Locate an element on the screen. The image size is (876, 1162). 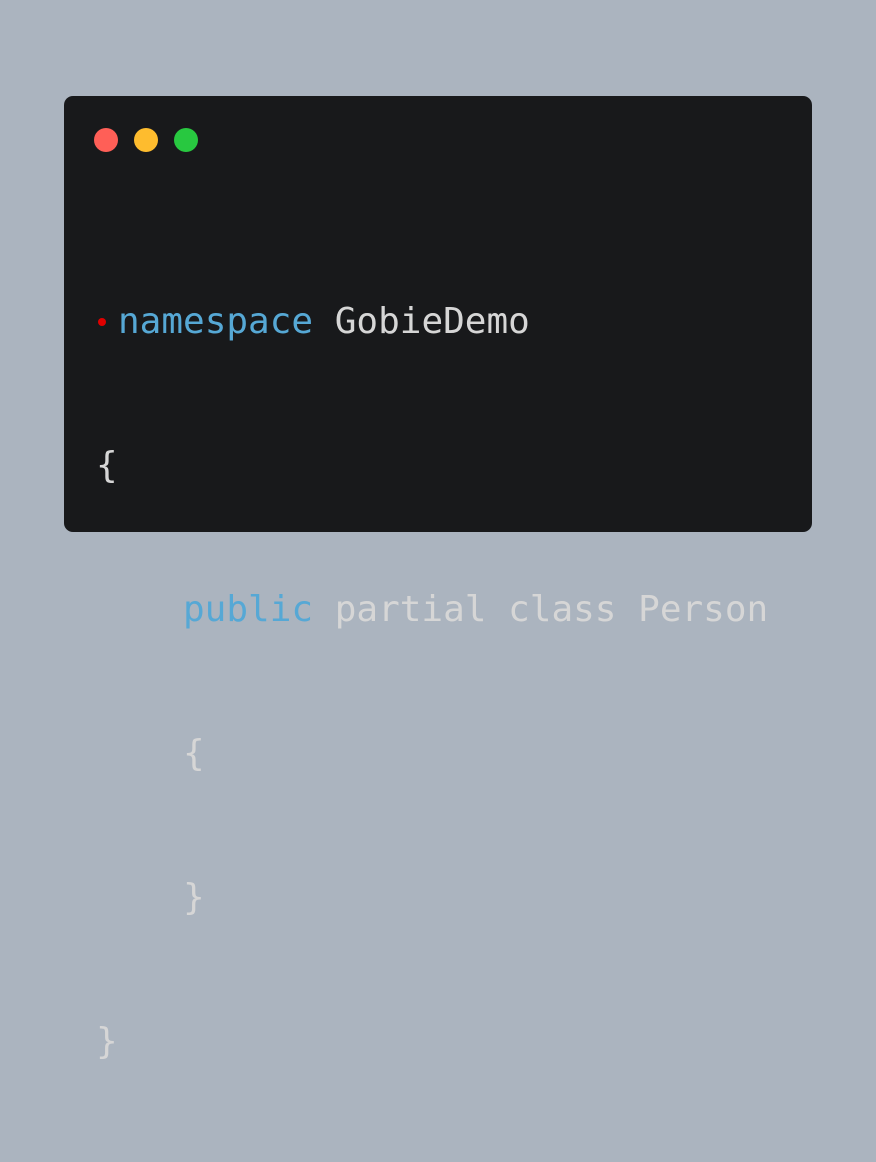
code-line-2: { is located at coordinates (432, 466).